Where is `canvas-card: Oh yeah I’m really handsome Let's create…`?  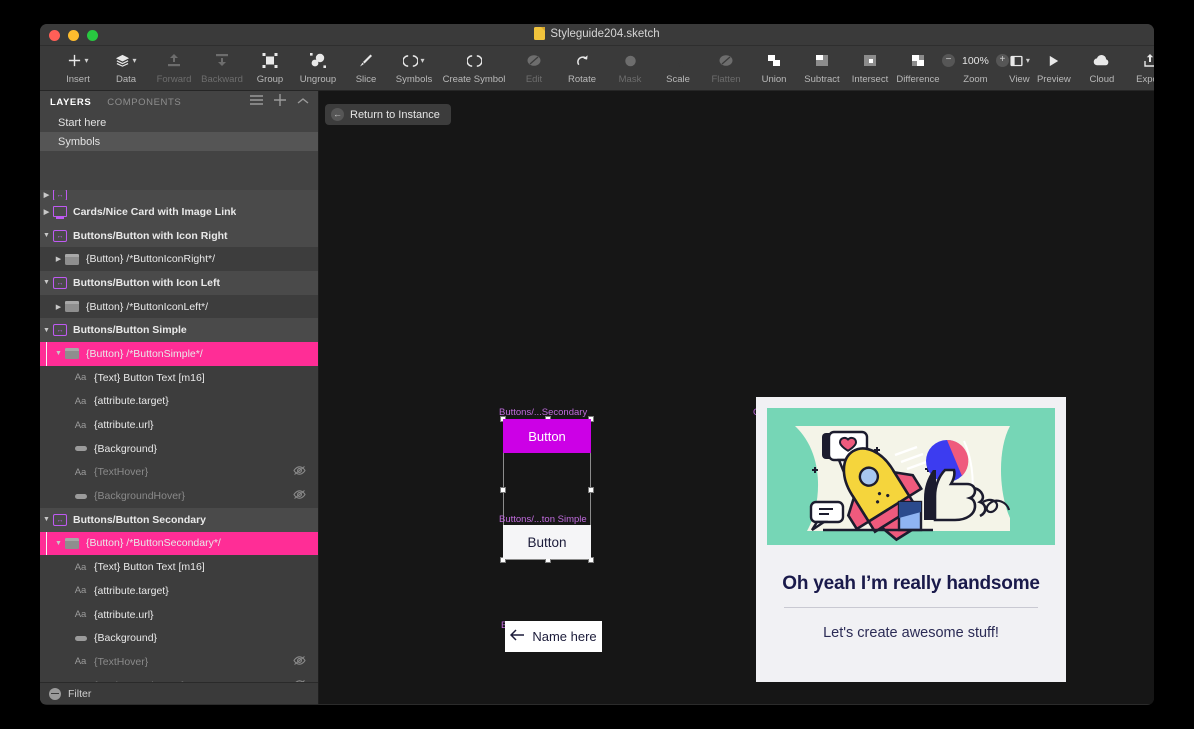 canvas-card: Oh yeah I’m really handsome Let's create… is located at coordinates (911, 539).